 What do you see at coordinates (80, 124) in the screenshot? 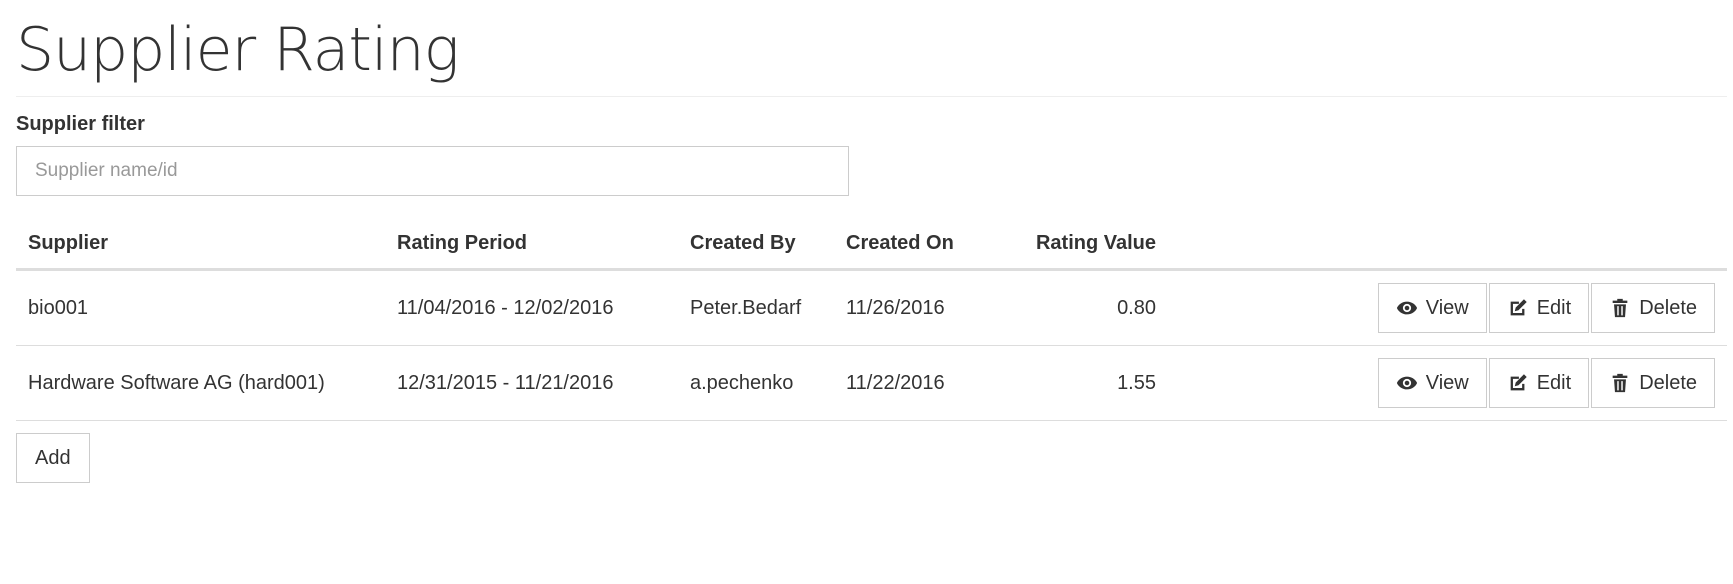
I see `supplier-filter-label: Supplier filter` at bounding box center [80, 124].